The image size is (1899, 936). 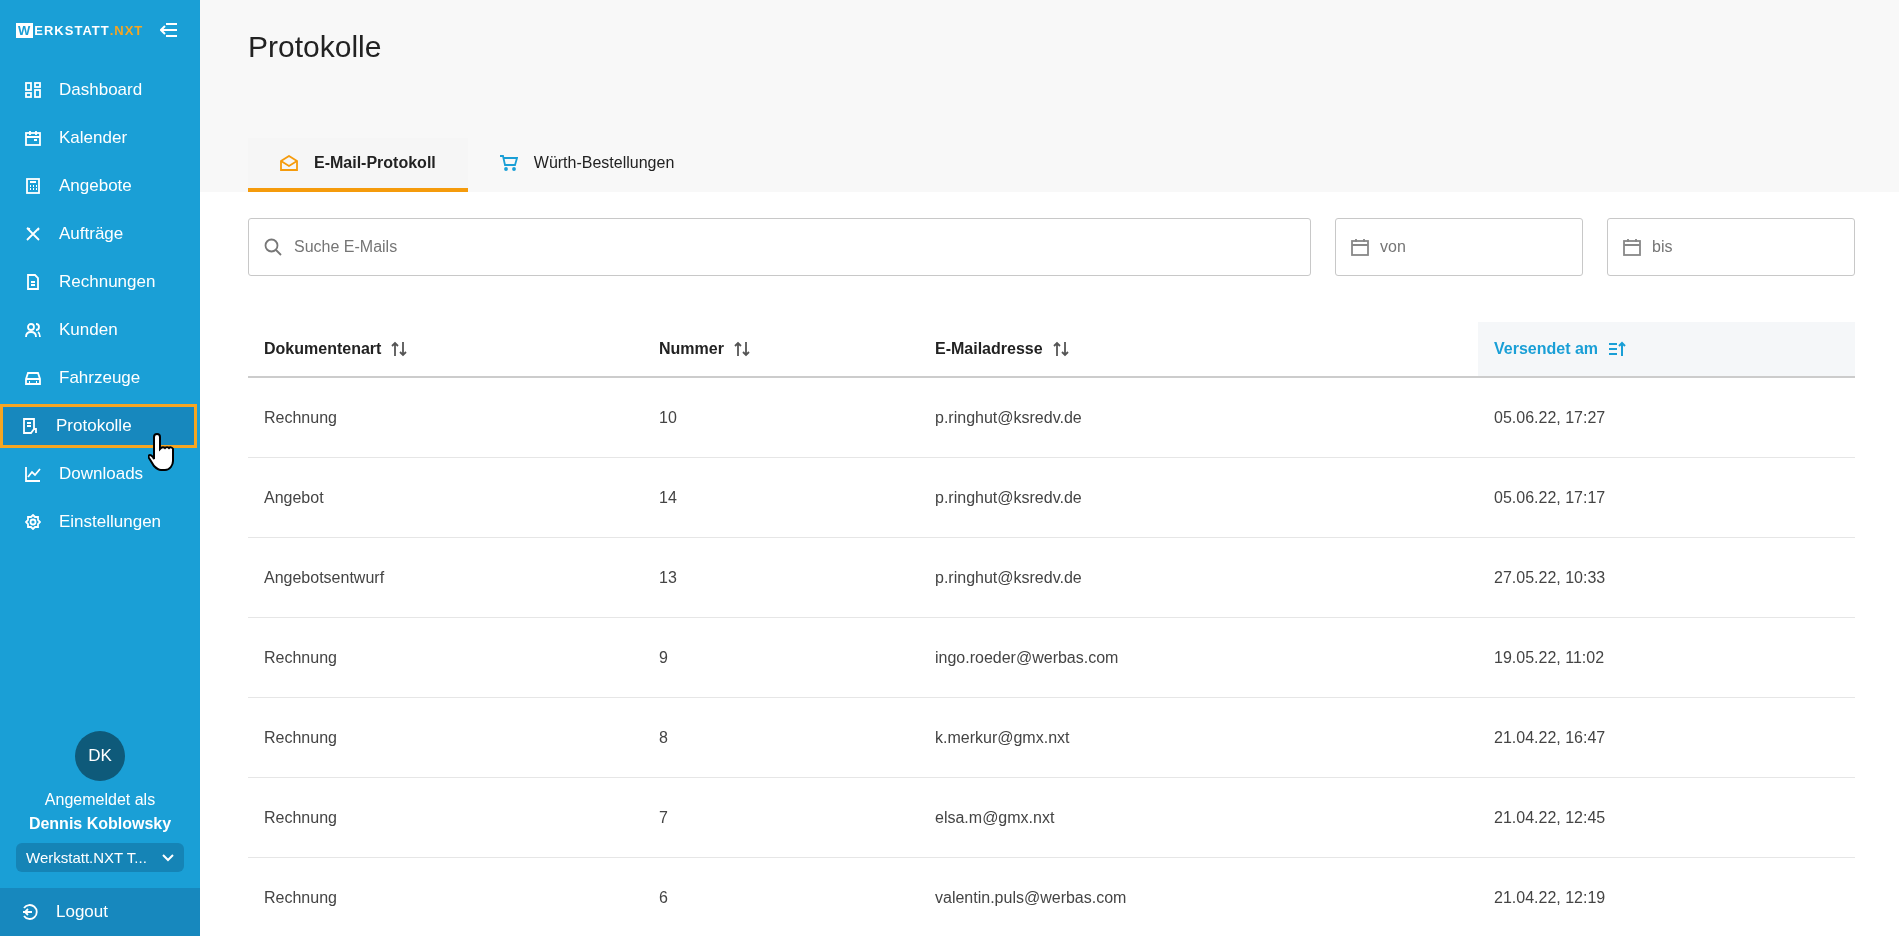 What do you see at coordinates (781, 896) in the screenshot?
I see `table-cell: 6` at bounding box center [781, 896].